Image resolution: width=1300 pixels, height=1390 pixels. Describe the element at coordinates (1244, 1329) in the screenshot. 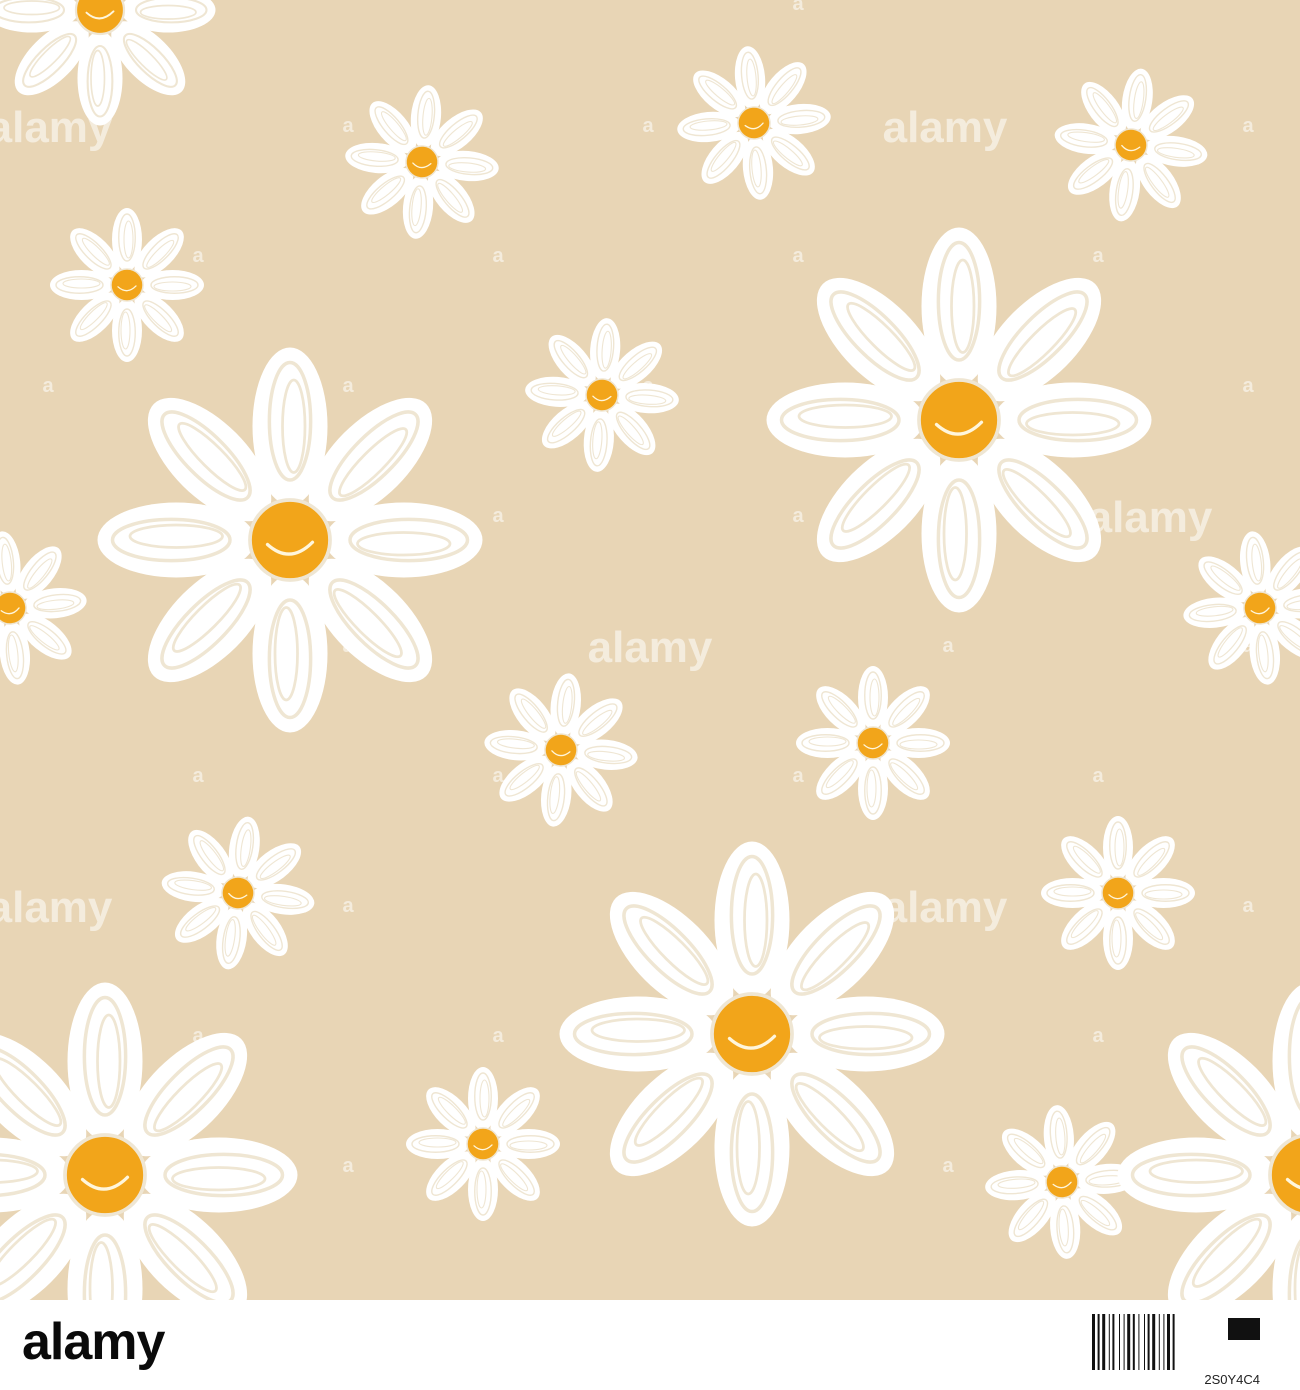

I see `flag-icon` at that location.